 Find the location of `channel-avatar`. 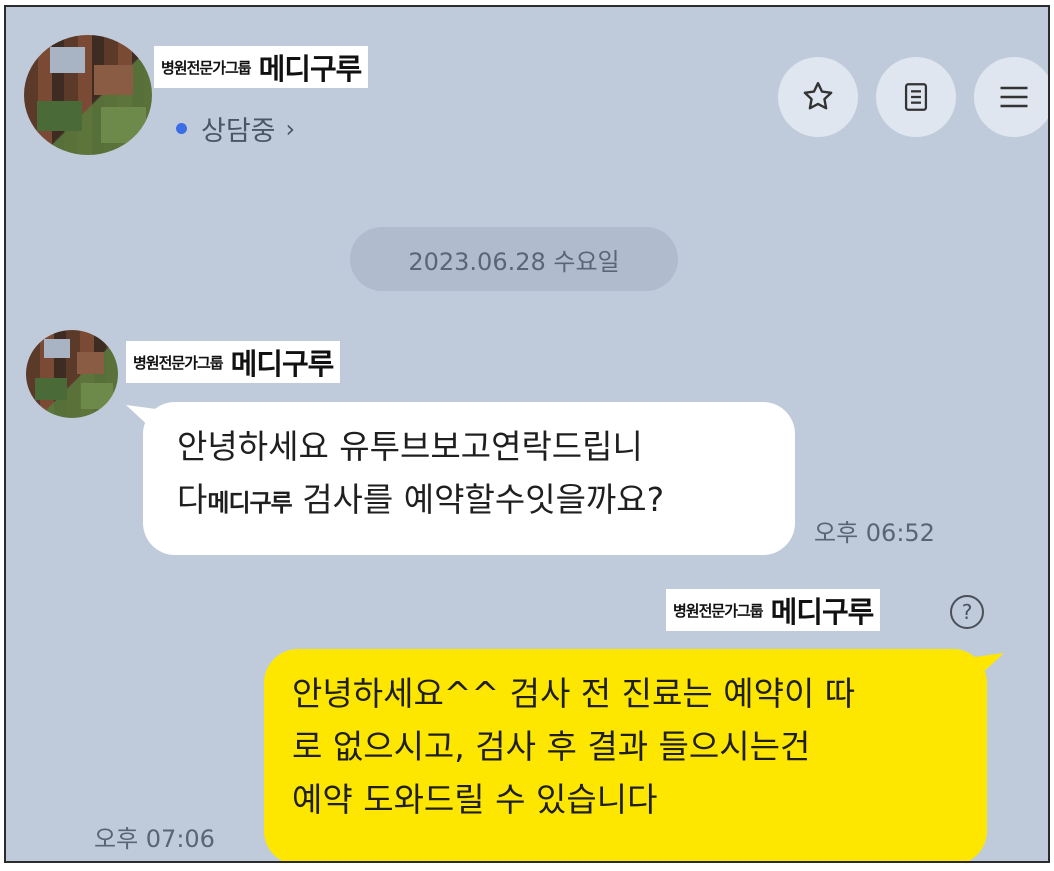

channel-avatar is located at coordinates (88, 95).